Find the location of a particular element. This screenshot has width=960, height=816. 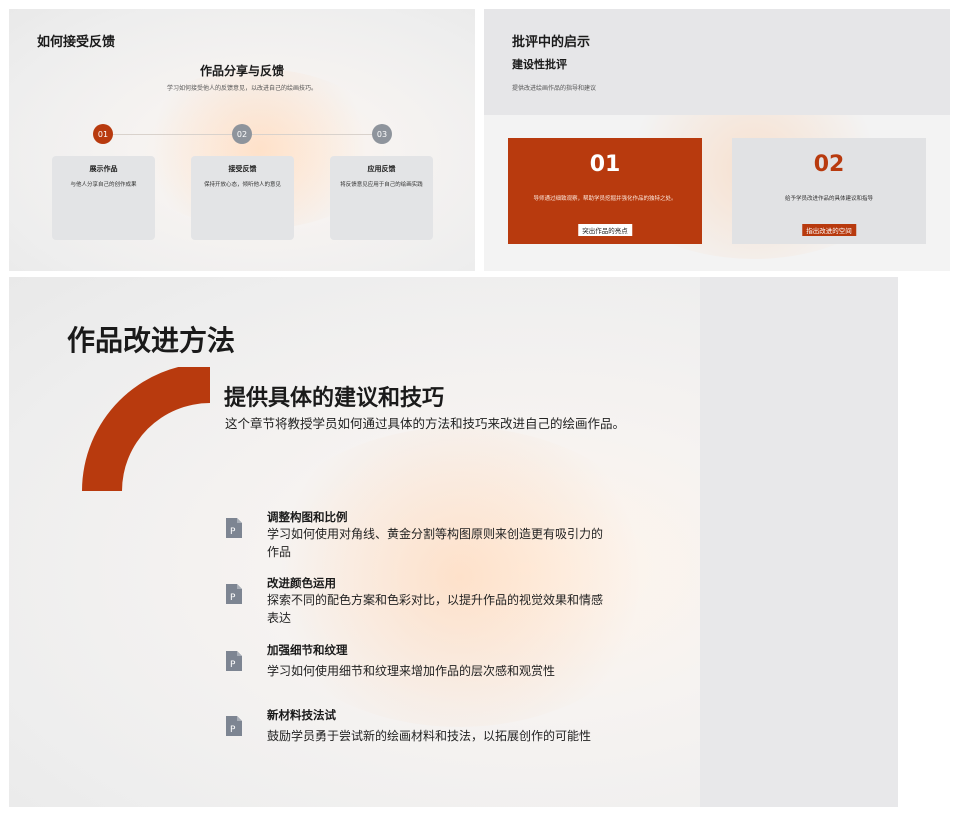

item-heading: 加强细节和纹理 is located at coordinates (307, 650).